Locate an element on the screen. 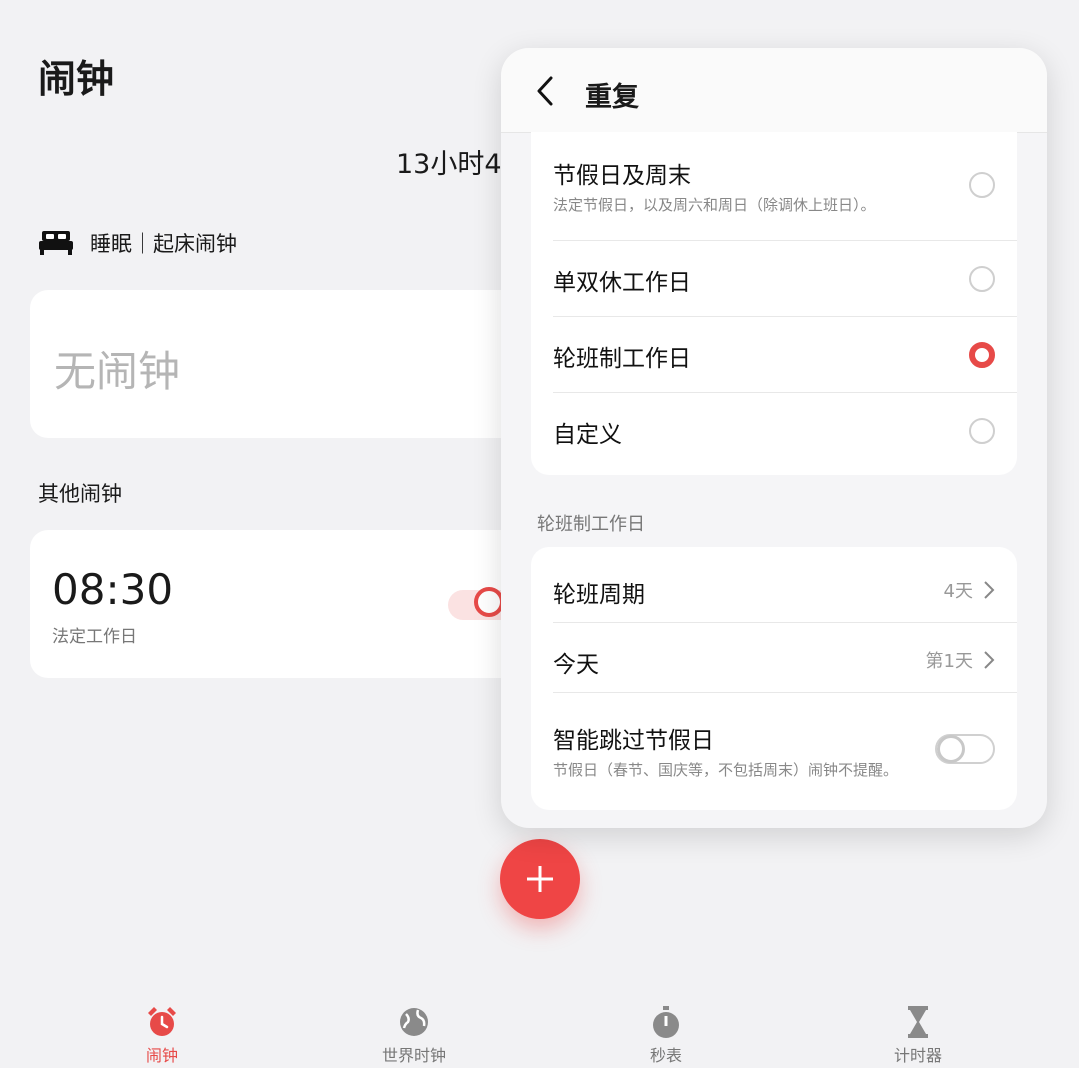 Image resolution: width=1079 pixels, height=1068 pixels. nav-item-world-clock: 世界时钟 is located at coordinates (414, 1035).